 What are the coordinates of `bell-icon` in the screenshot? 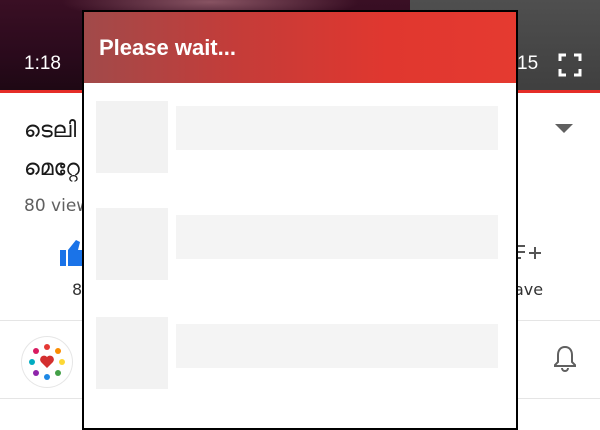 It's located at (565, 358).